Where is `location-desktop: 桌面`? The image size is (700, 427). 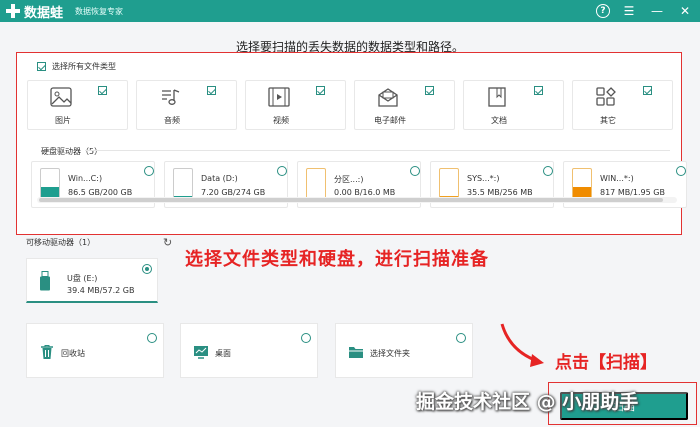 location-desktop: 桌面 is located at coordinates (249, 350).